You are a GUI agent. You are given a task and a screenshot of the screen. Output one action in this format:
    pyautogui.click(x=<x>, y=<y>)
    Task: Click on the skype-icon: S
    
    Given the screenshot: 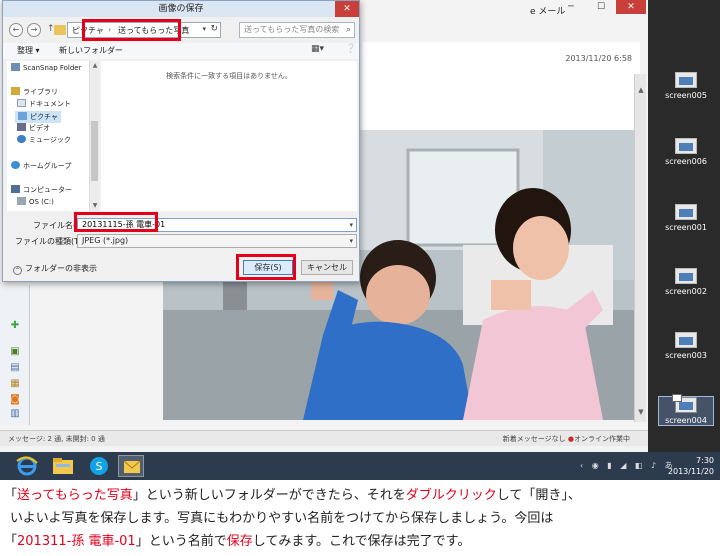 What is the action you would take?
    pyautogui.click(x=99, y=466)
    